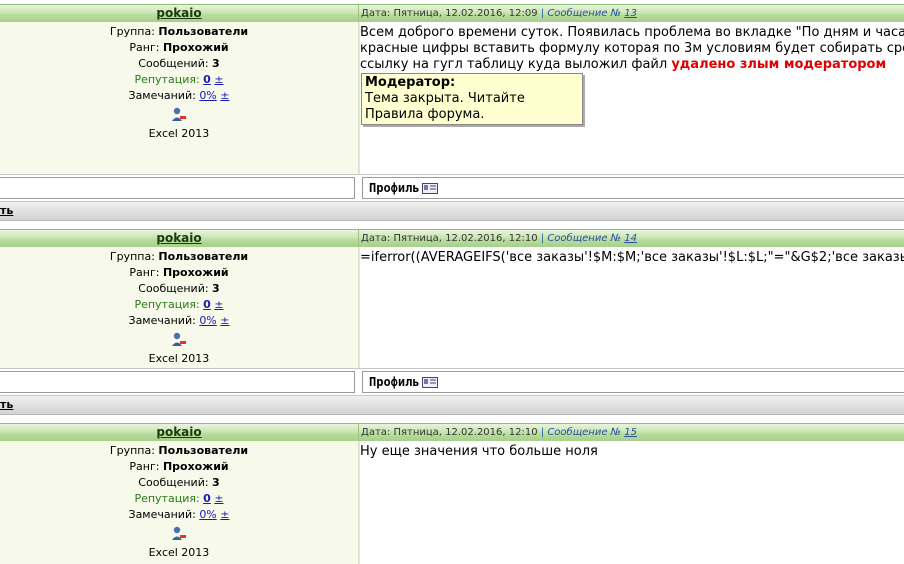 The image size is (904, 564). Describe the element at coordinates (465, 13) in the screenshot. I see `post-date: Пятница, 12.02.2016, 12:09` at that location.